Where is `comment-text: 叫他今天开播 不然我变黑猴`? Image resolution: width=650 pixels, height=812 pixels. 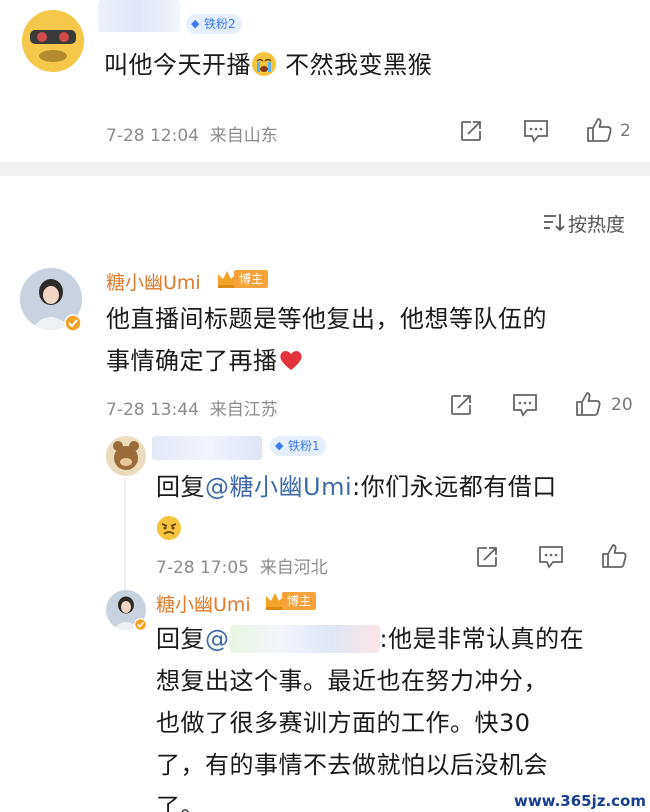
comment-text: 叫他今天开播 不然我变黑猴 is located at coordinates (268, 65).